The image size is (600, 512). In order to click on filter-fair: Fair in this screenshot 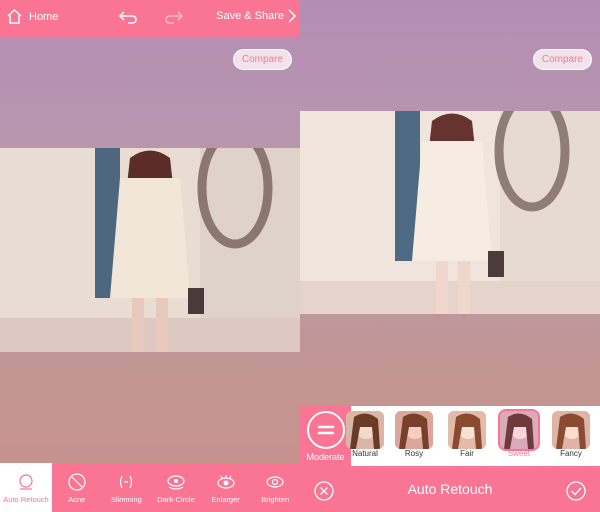, I will do `click(467, 434)`.